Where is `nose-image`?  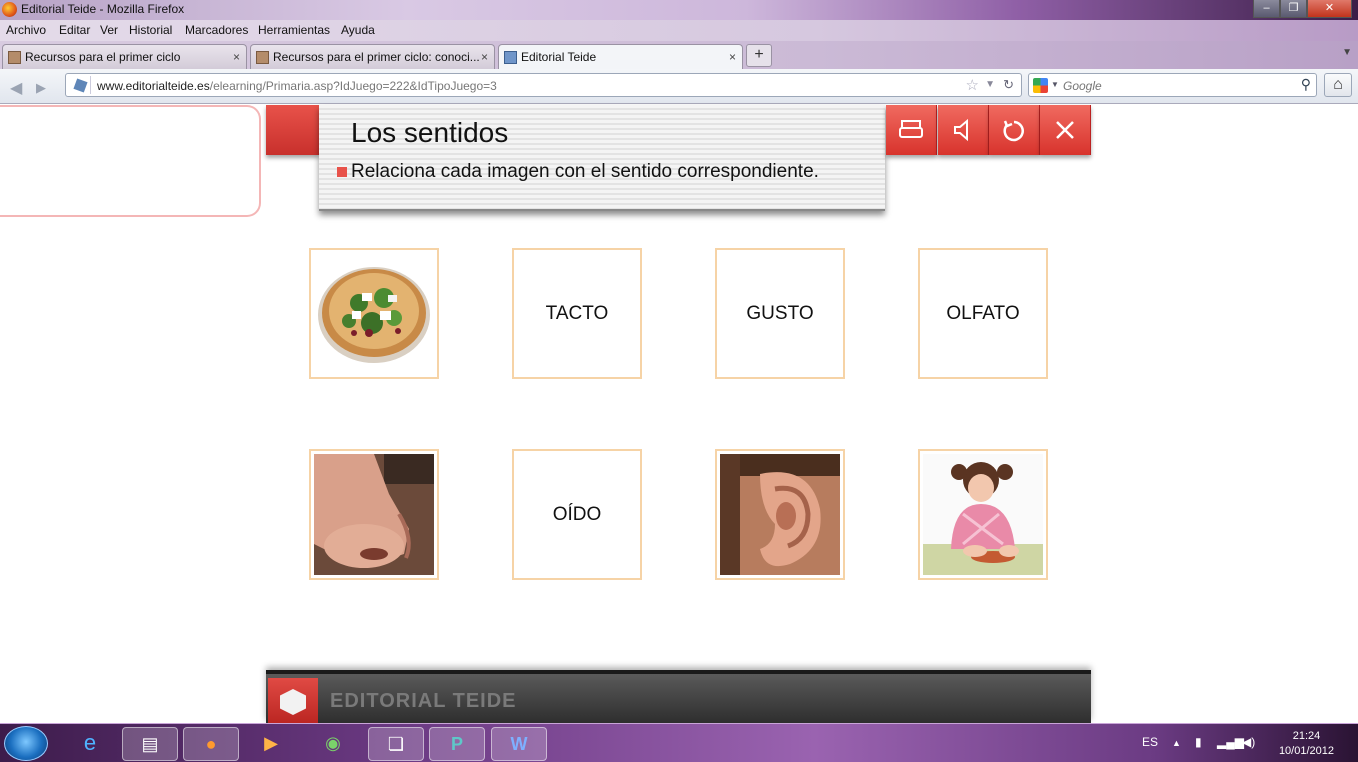 nose-image is located at coordinates (374, 514).